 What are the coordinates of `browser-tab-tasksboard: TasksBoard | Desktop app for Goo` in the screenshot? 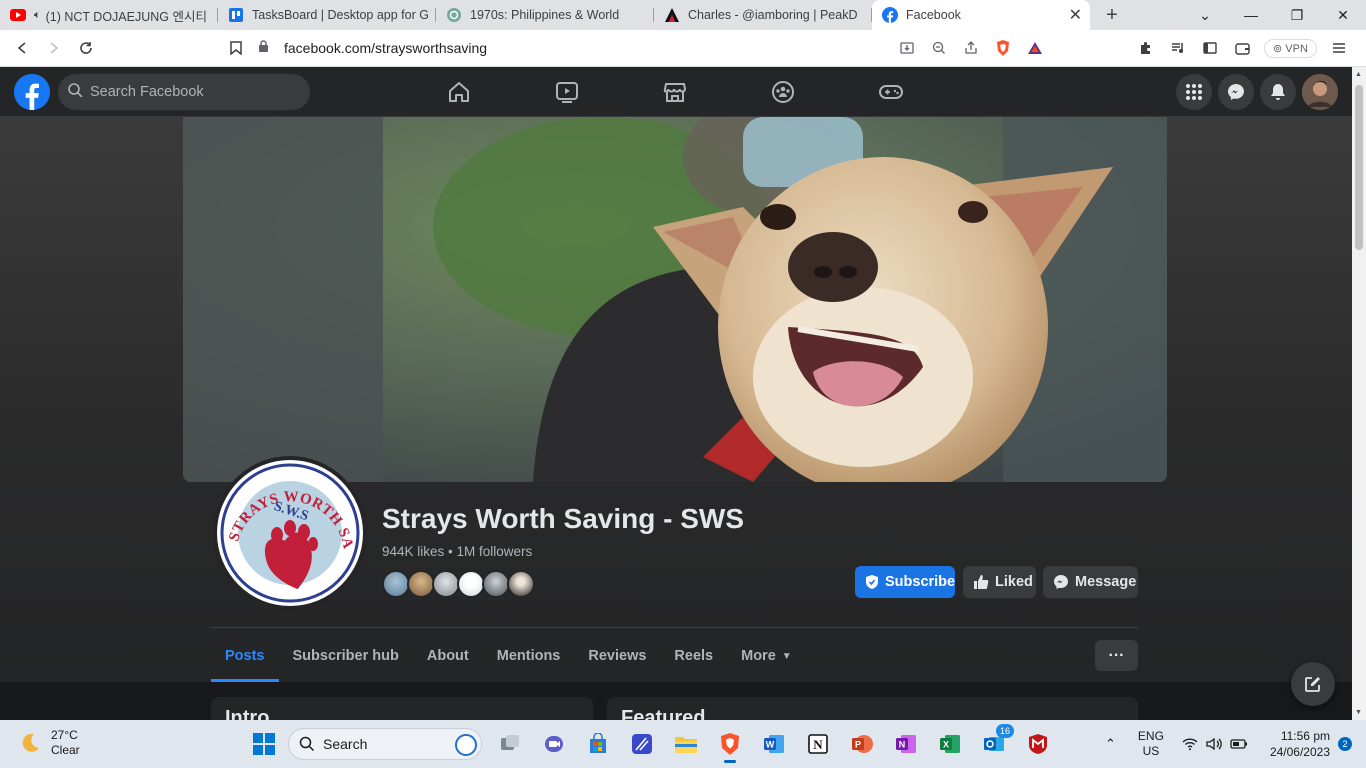 It's located at (327, 15).